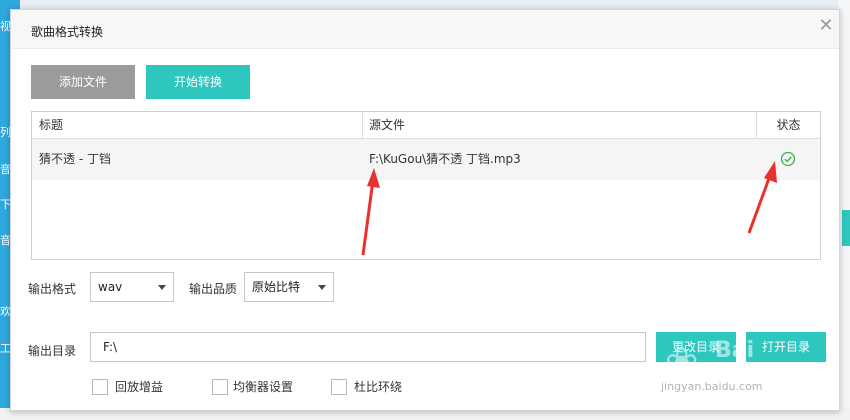 The width and height of the screenshot is (850, 420). What do you see at coordinates (52, 351) in the screenshot?
I see `output-dir-label: 输出目录` at bounding box center [52, 351].